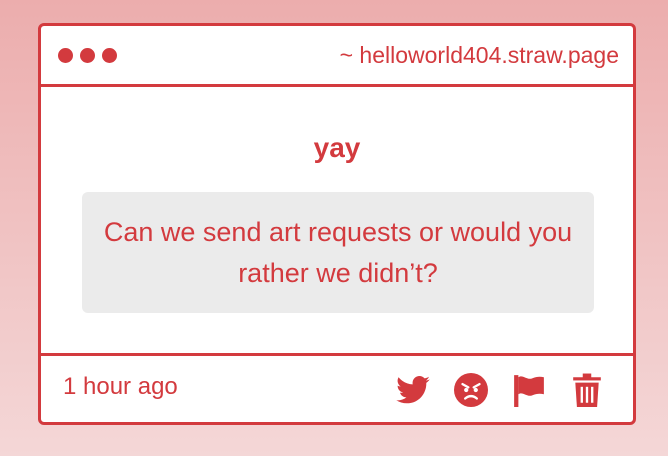 The image size is (668, 456). I want to click on post-timestamp: 1 hour ago, so click(120, 386).